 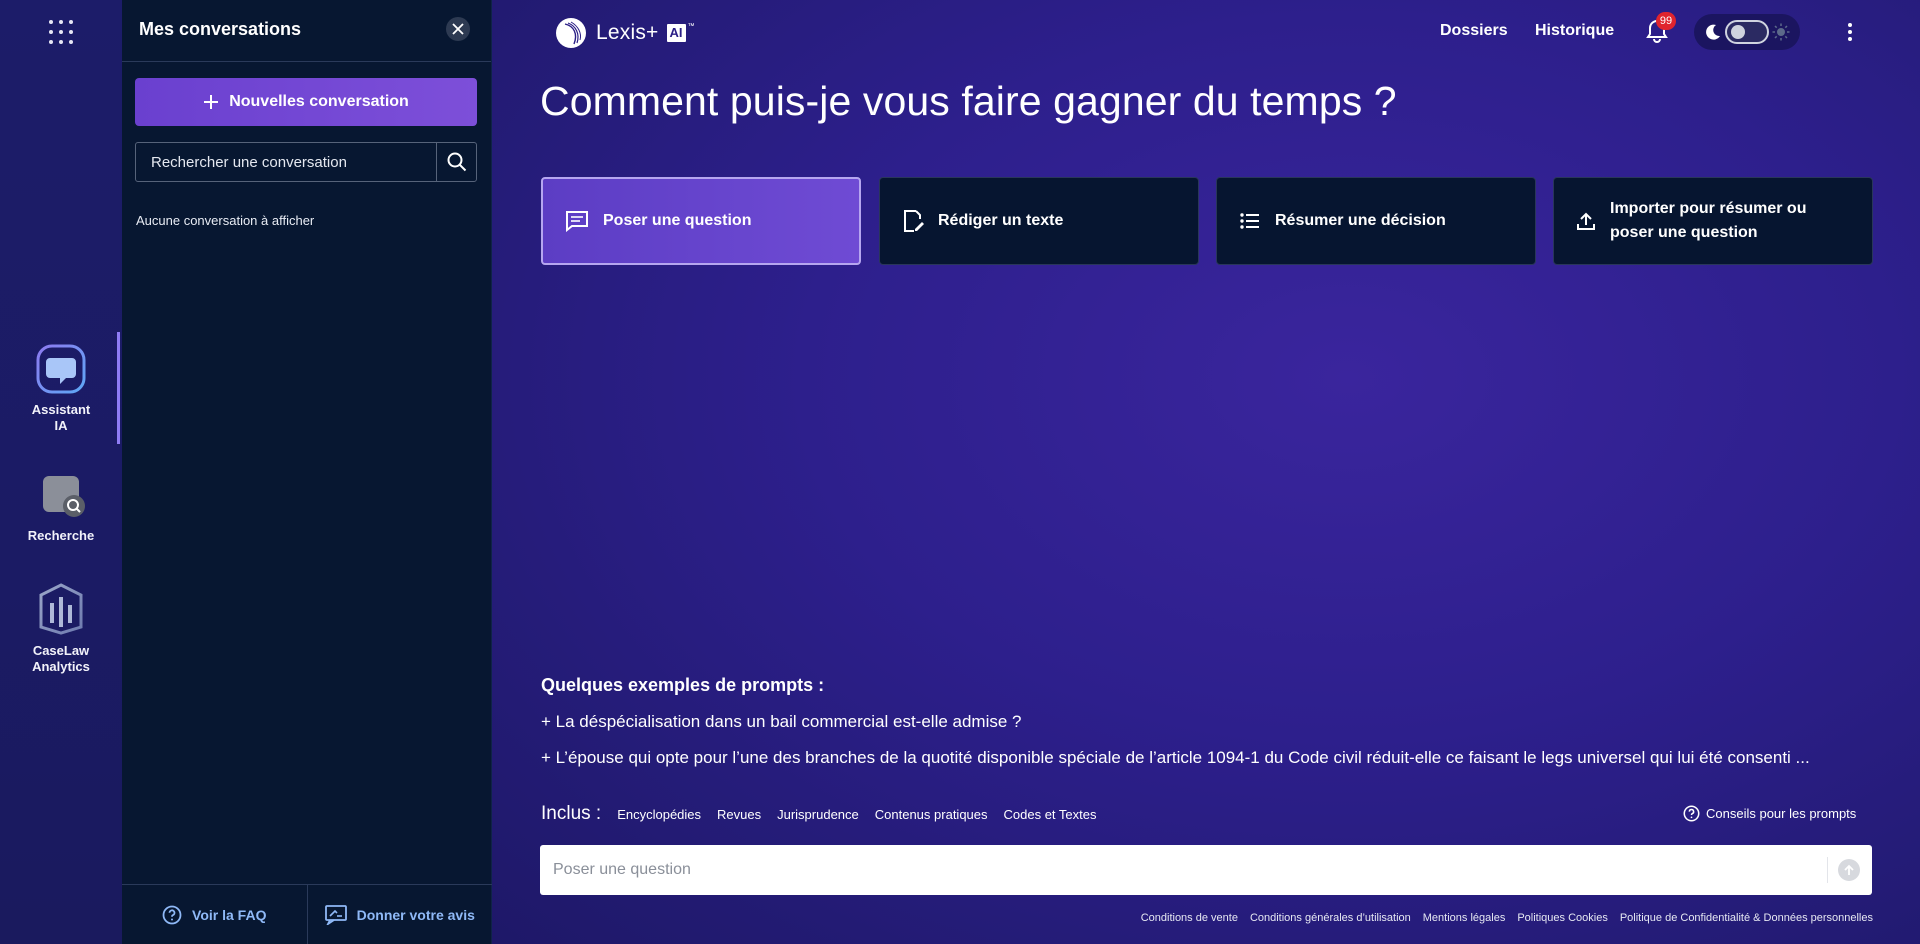 I want to click on lexis-mark-icon, so click(x=571, y=33).